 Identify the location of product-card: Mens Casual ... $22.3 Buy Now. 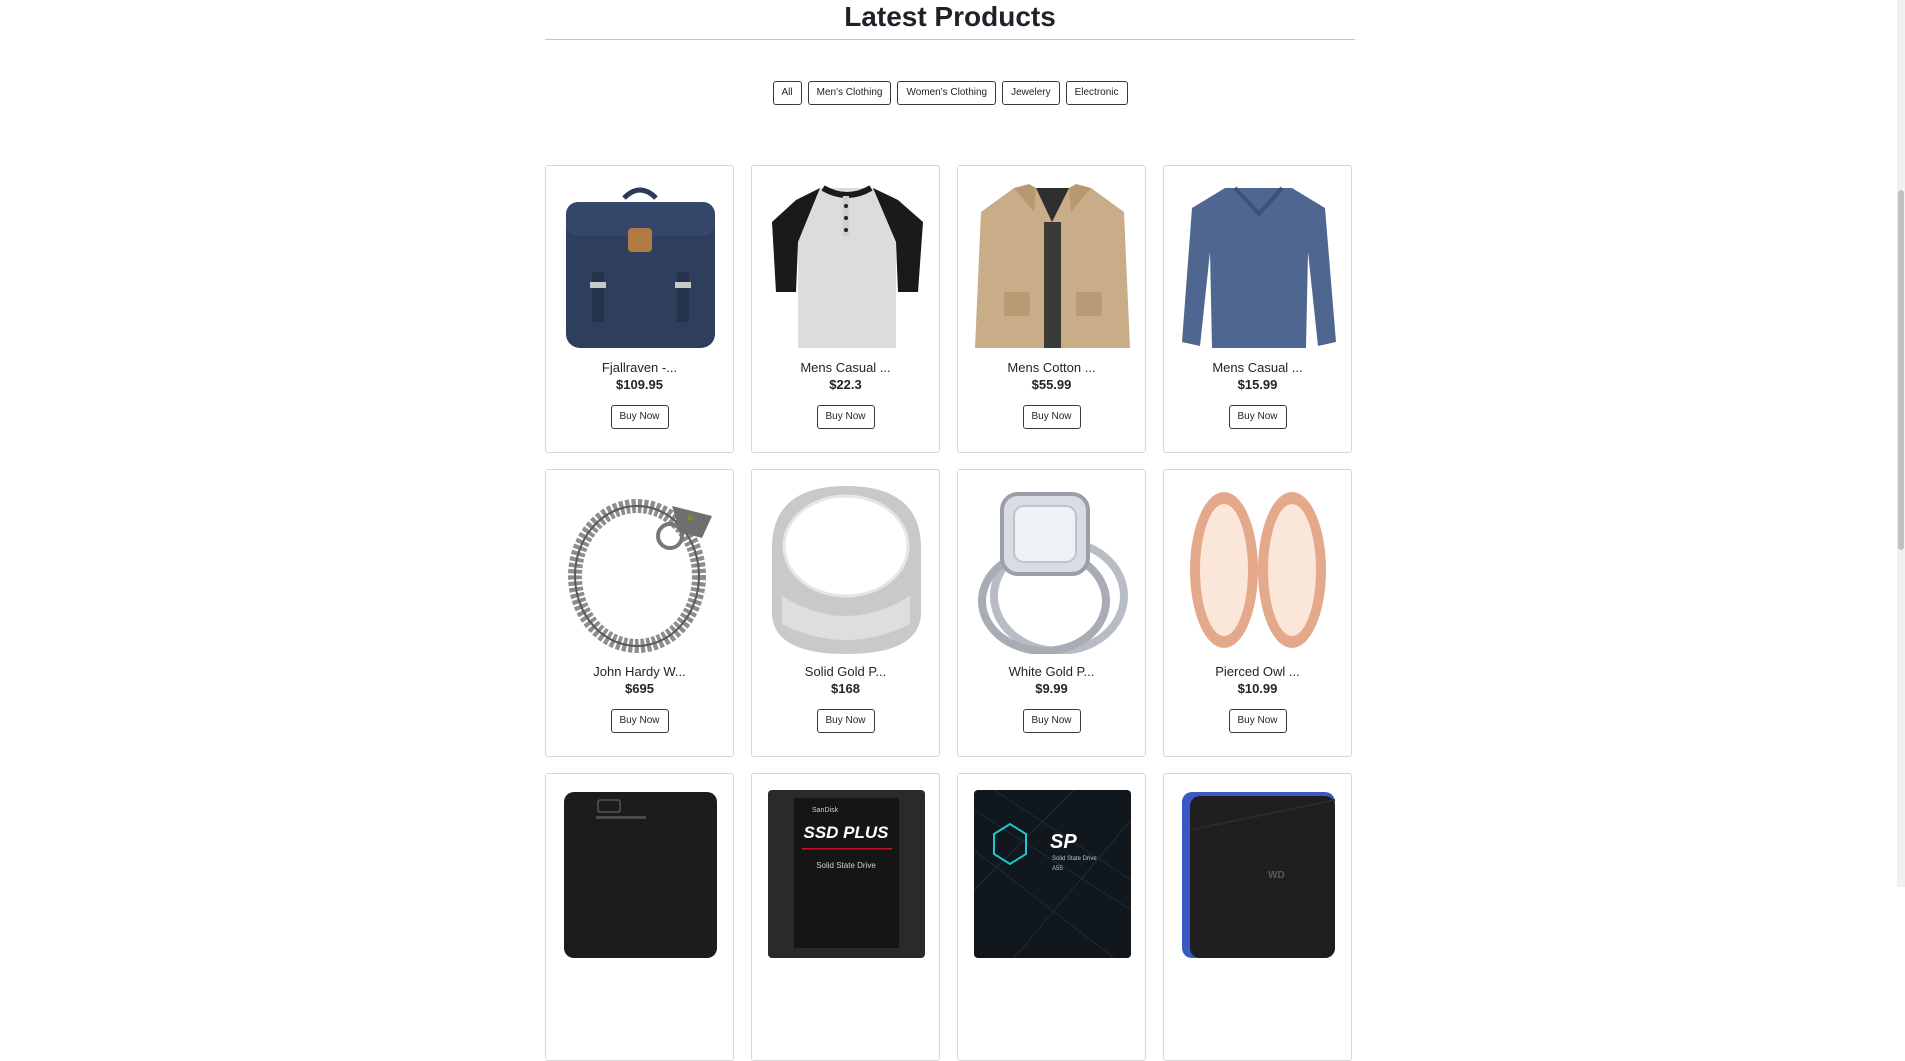
(845, 309).